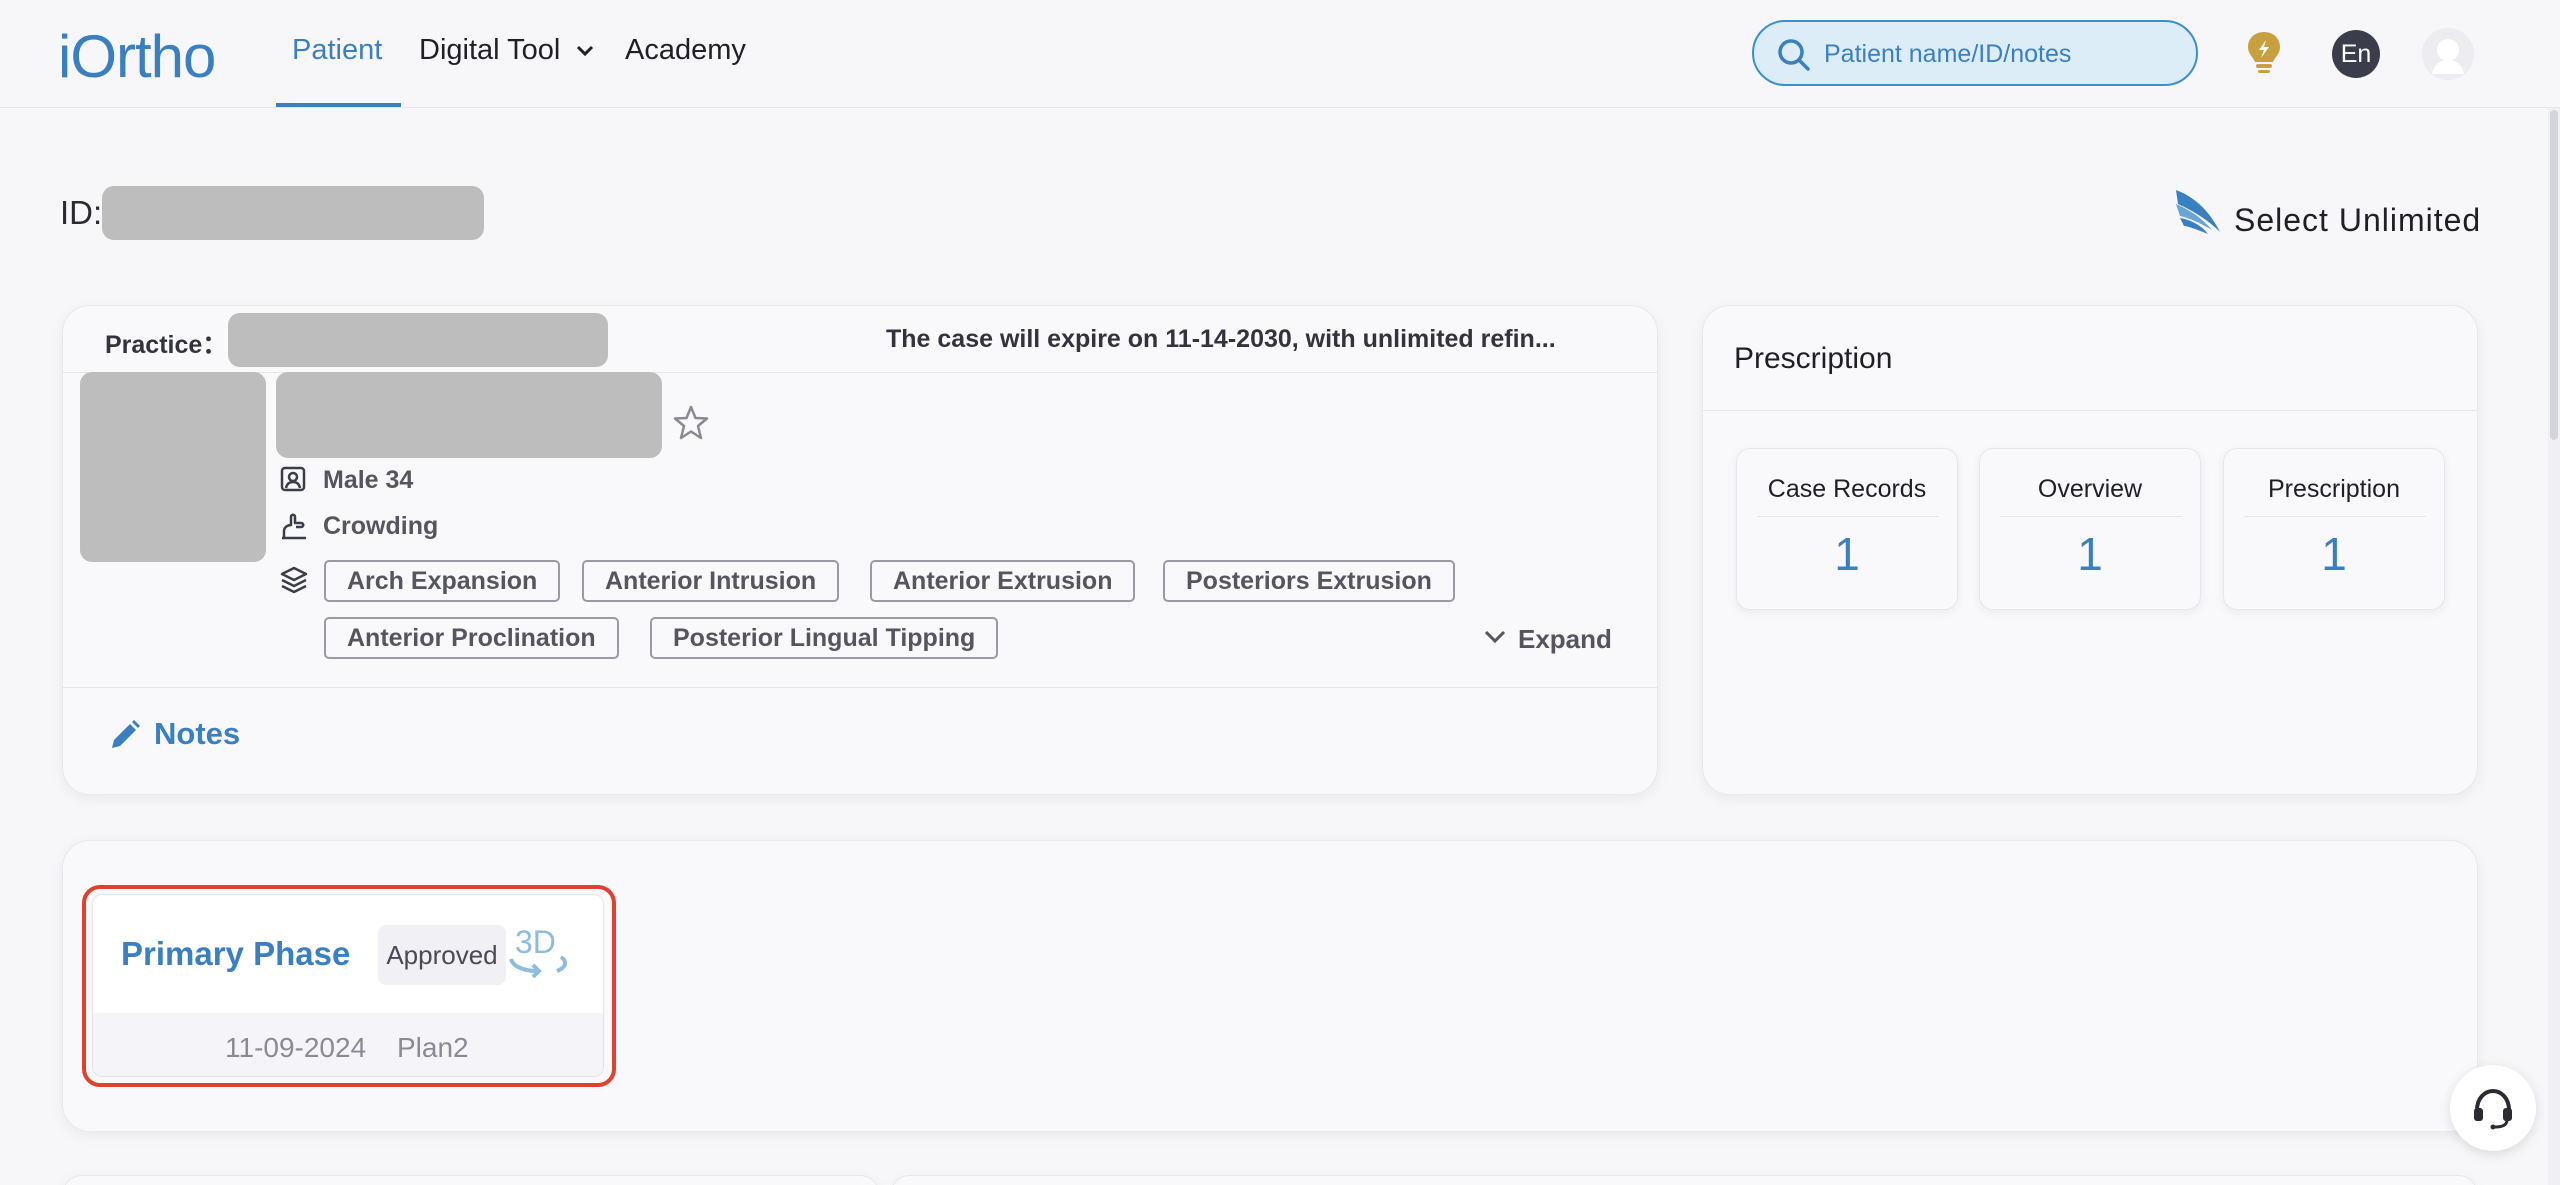 This screenshot has width=2560, height=1185. I want to click on stat-prescription: Prescription 1, so click(2334, 529).